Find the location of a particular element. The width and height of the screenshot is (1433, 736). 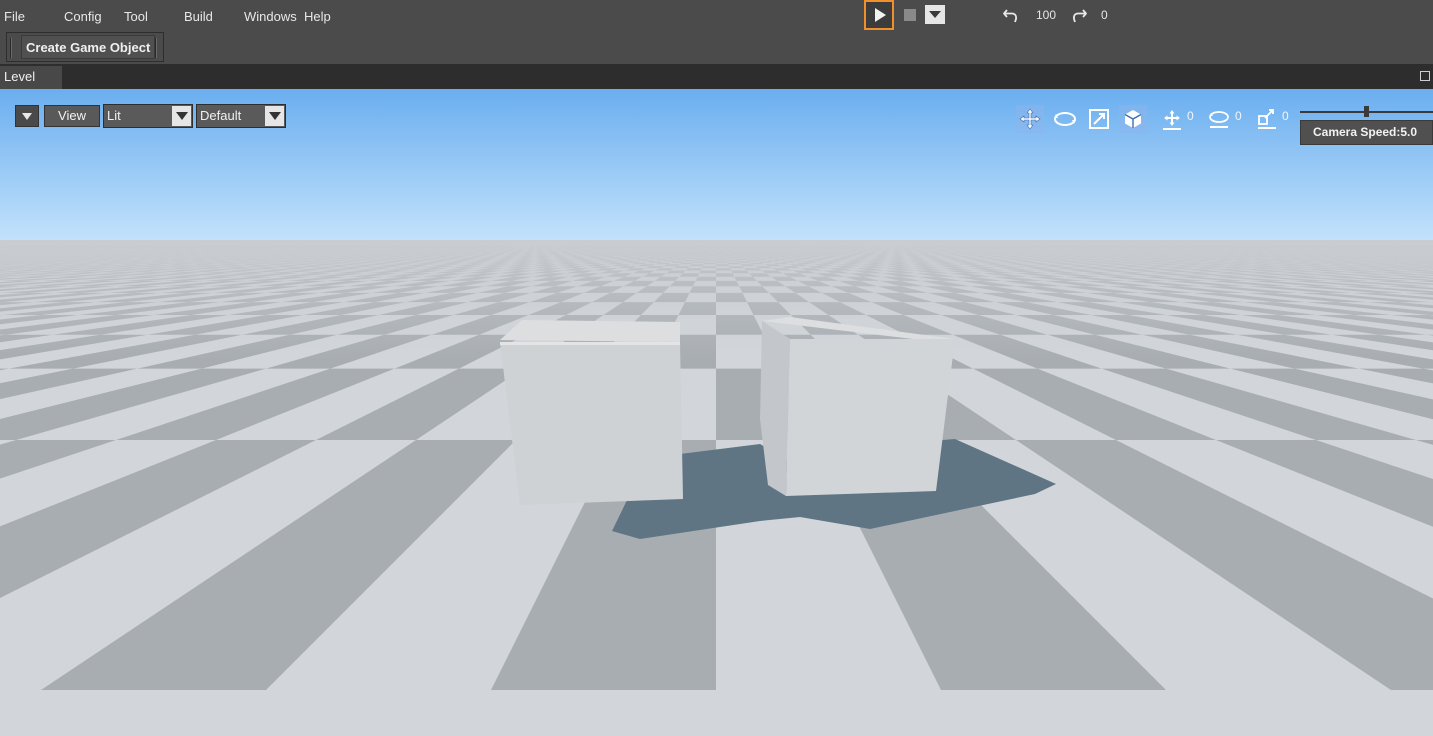

menu-windows: Windows is located at coordinates (270, 16).